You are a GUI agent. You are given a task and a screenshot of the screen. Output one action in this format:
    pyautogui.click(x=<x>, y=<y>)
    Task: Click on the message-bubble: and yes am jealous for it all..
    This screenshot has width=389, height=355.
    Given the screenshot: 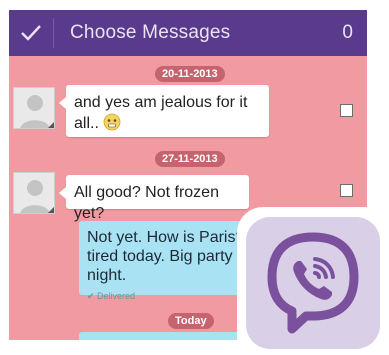 What is the action you would take?
    pyautogui.click(x=164, y=111)
    